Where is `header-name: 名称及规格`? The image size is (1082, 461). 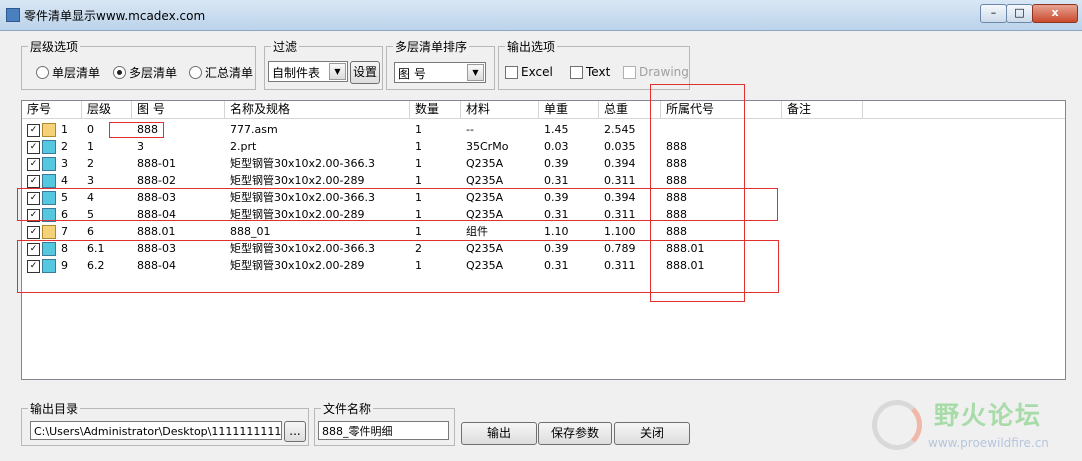
header-name: 名称及规格 is located at coordinates (317, 109).